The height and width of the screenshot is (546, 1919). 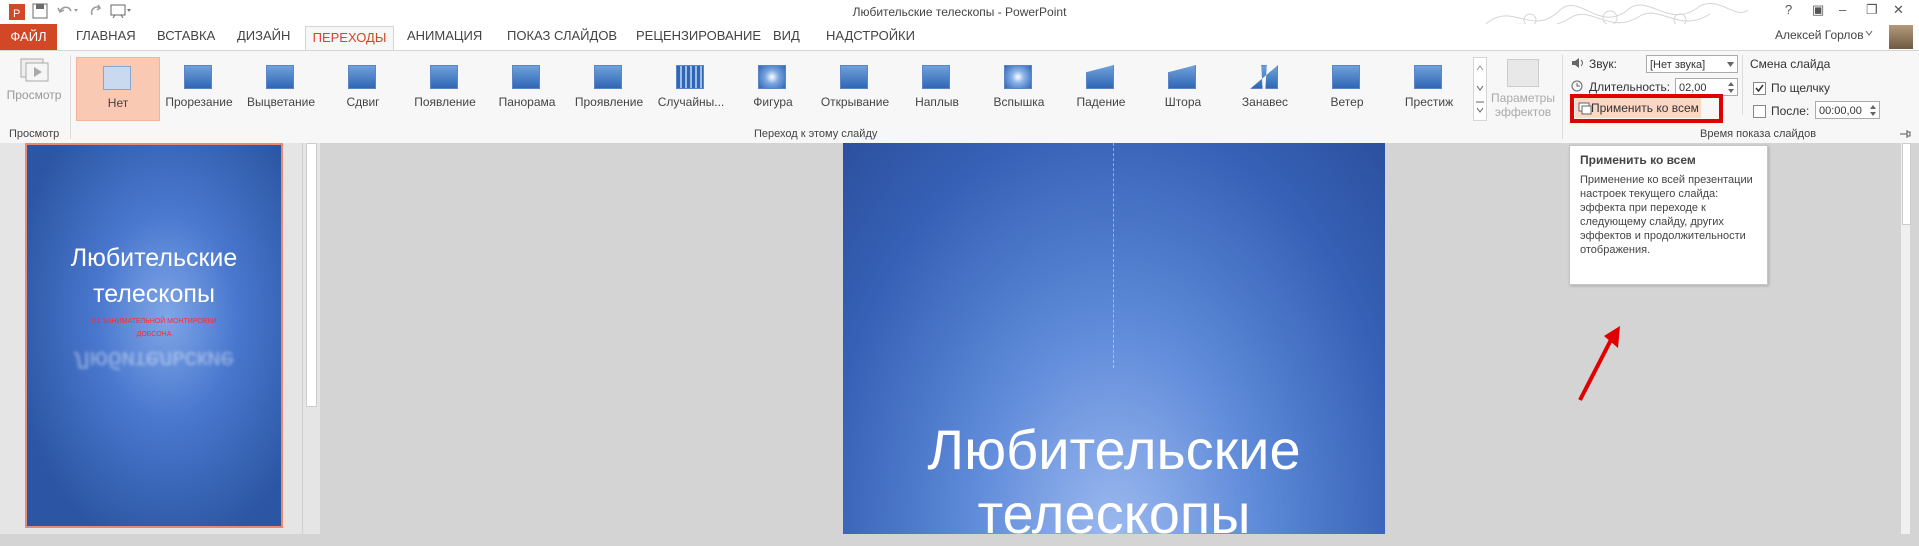 I want to click on apply-all-button: Применить ко всем, so click(x=1638, y=108).